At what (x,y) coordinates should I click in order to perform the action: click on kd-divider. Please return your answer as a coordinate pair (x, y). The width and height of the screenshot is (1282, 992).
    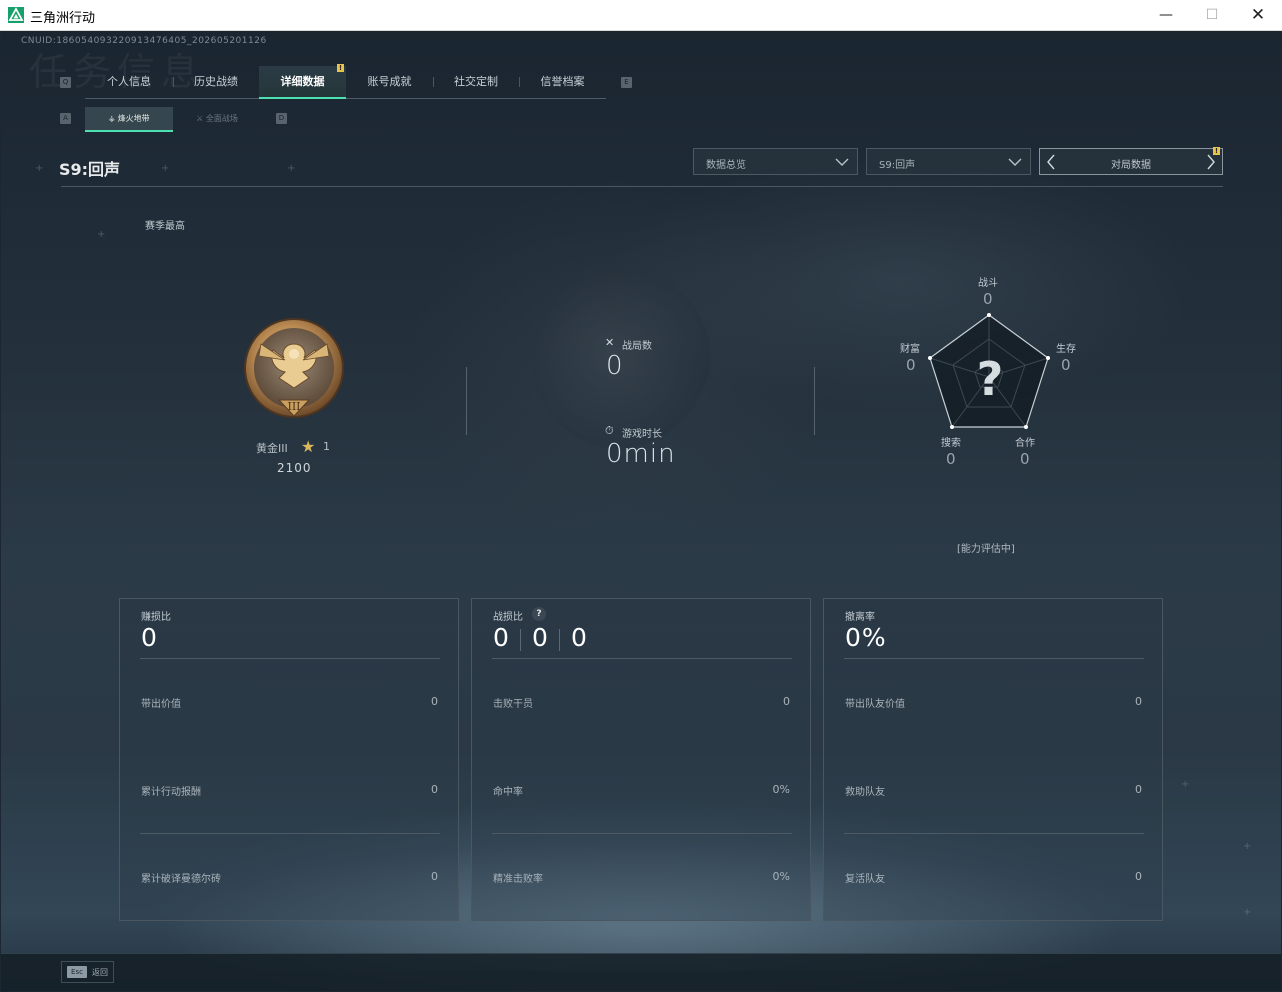
    Looking at the image, I should click on (520, 640).